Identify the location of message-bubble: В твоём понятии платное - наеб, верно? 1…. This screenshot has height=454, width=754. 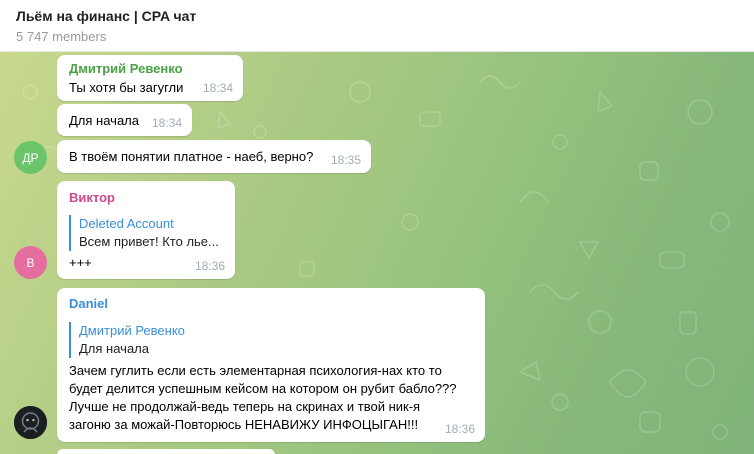
(214, 156).